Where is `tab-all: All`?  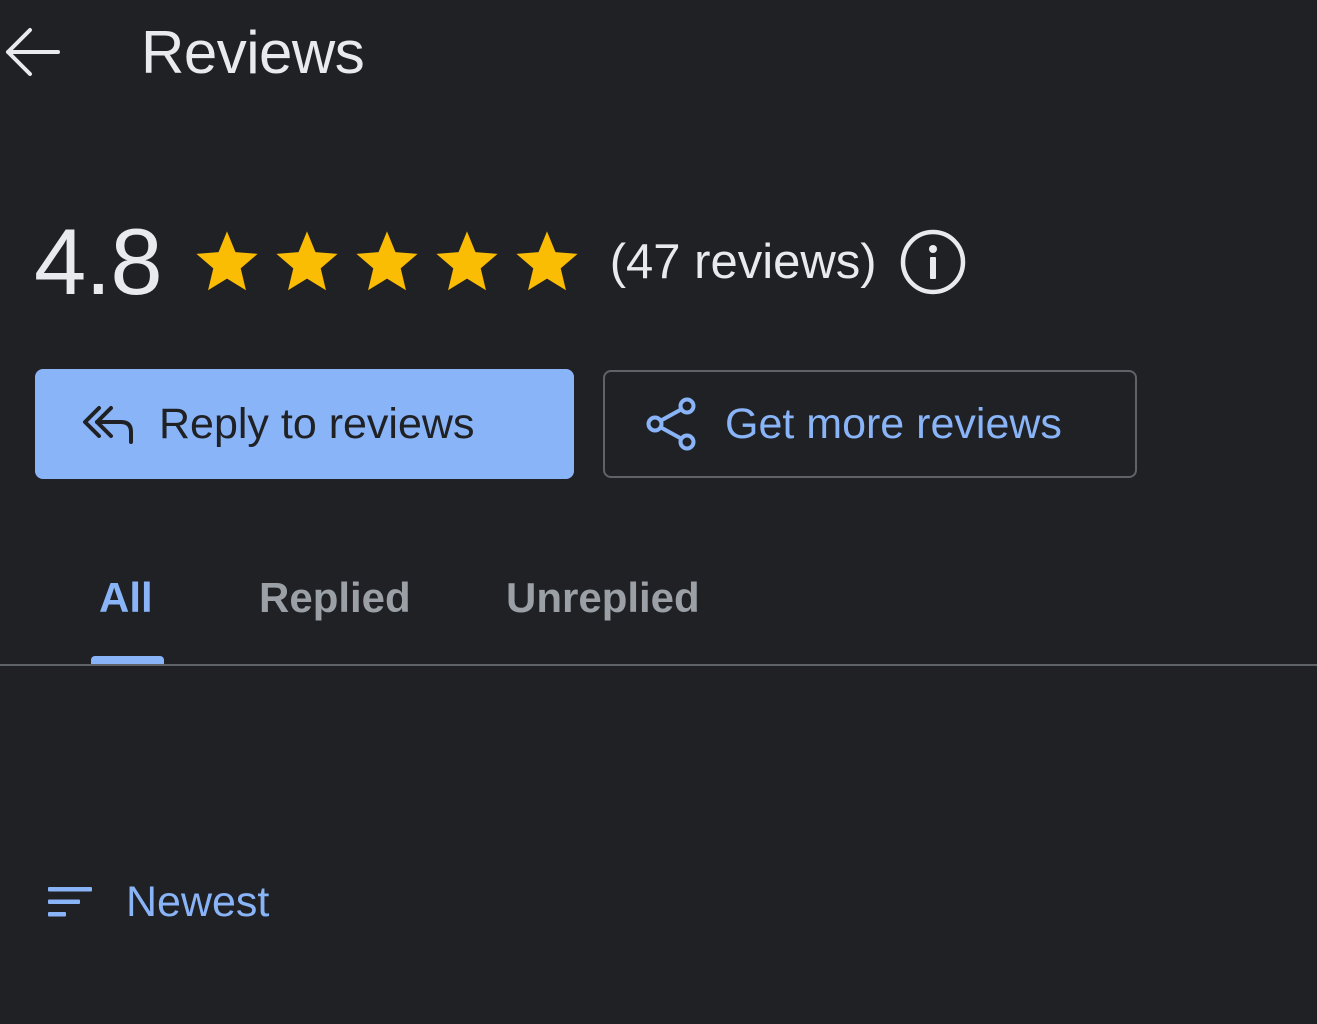
tab-all: All is located at coordinates (126, 598).